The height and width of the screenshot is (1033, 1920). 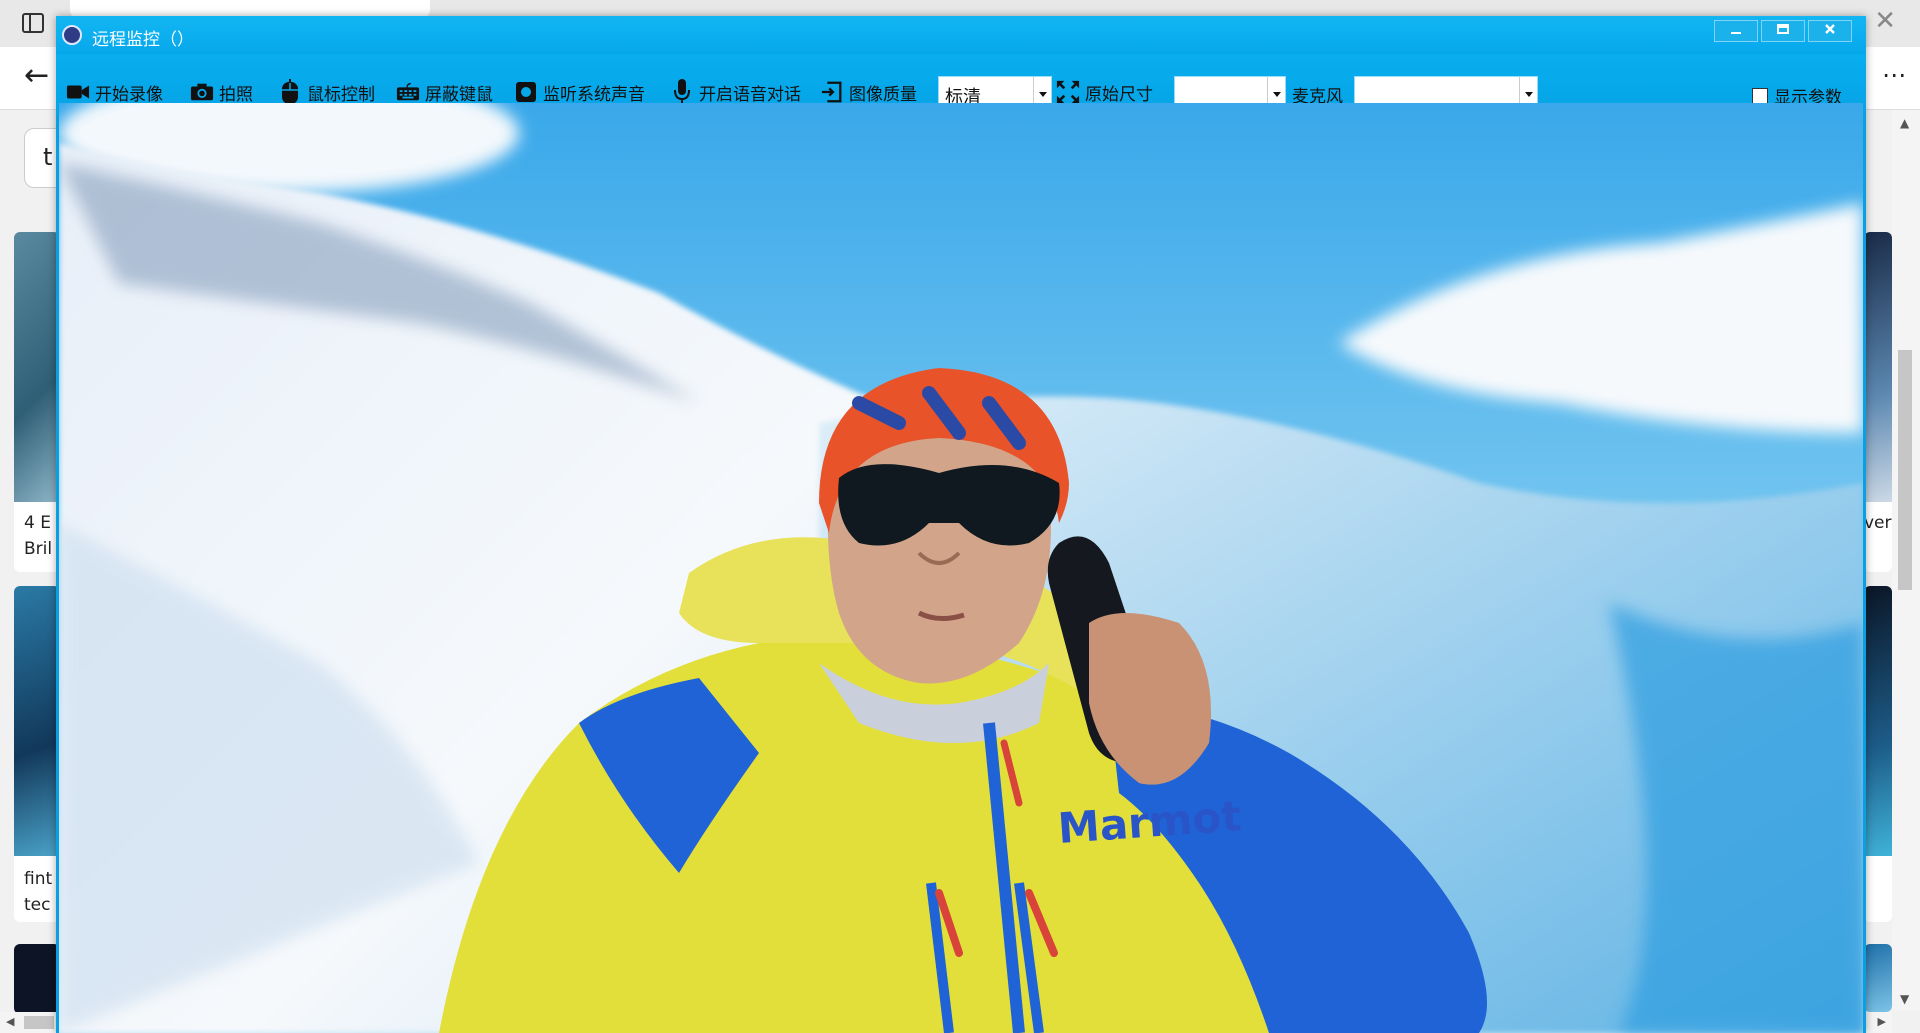 I want to click on mouse-icon, so click(x=290, y=91).